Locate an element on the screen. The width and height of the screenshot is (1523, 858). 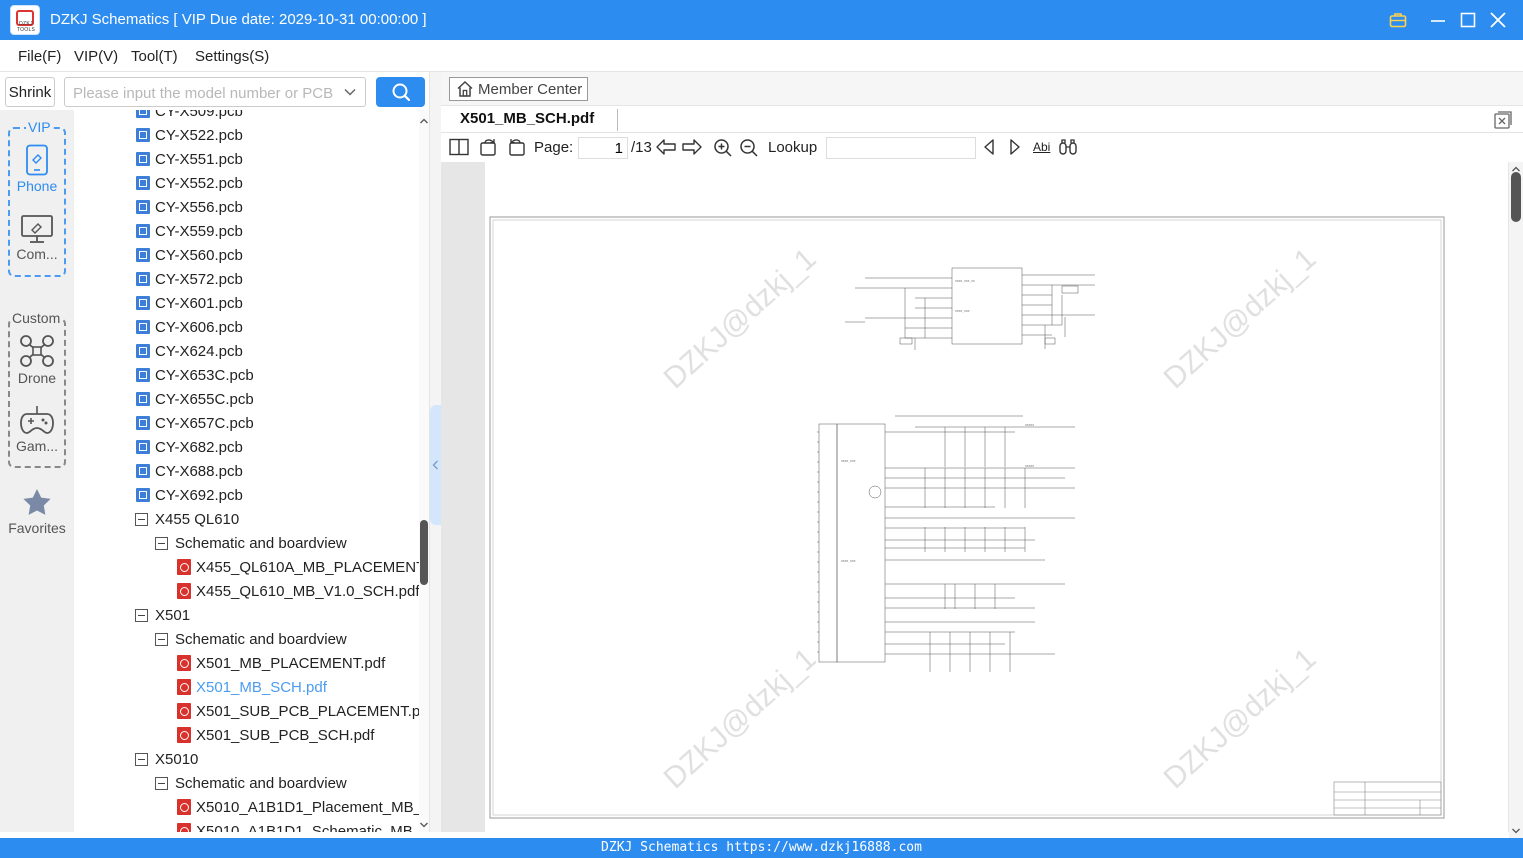
menu-bar: File(F) VIP(V) Tool(T) Settings(S) is located at coordinates (761, 56).